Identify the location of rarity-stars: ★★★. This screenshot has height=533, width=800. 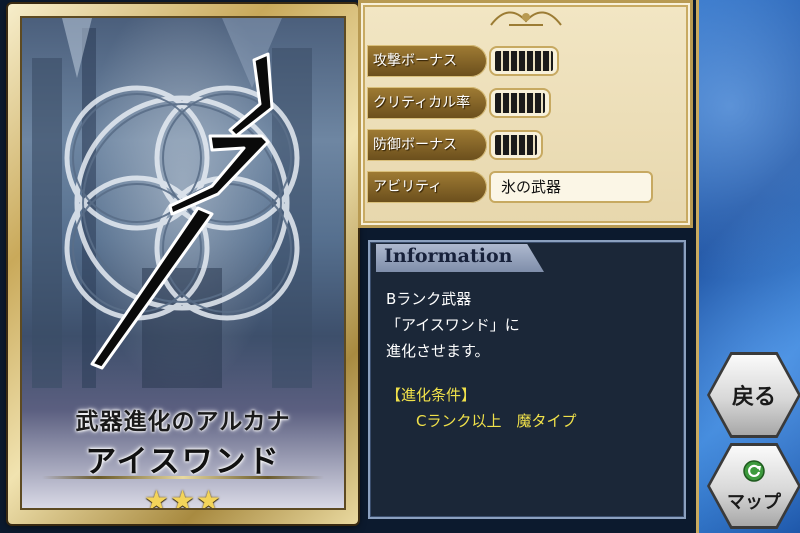
(183, 497).